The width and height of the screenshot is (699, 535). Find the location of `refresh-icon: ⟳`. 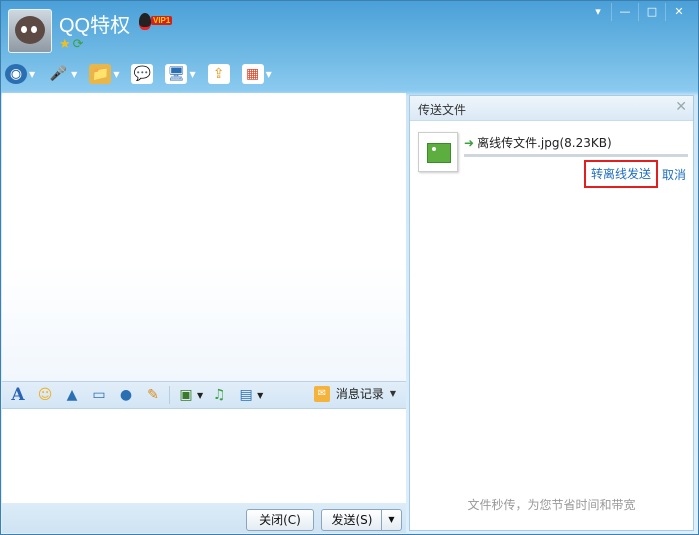

refresh-icon: ⟳ is located at coordinates (78, 44).